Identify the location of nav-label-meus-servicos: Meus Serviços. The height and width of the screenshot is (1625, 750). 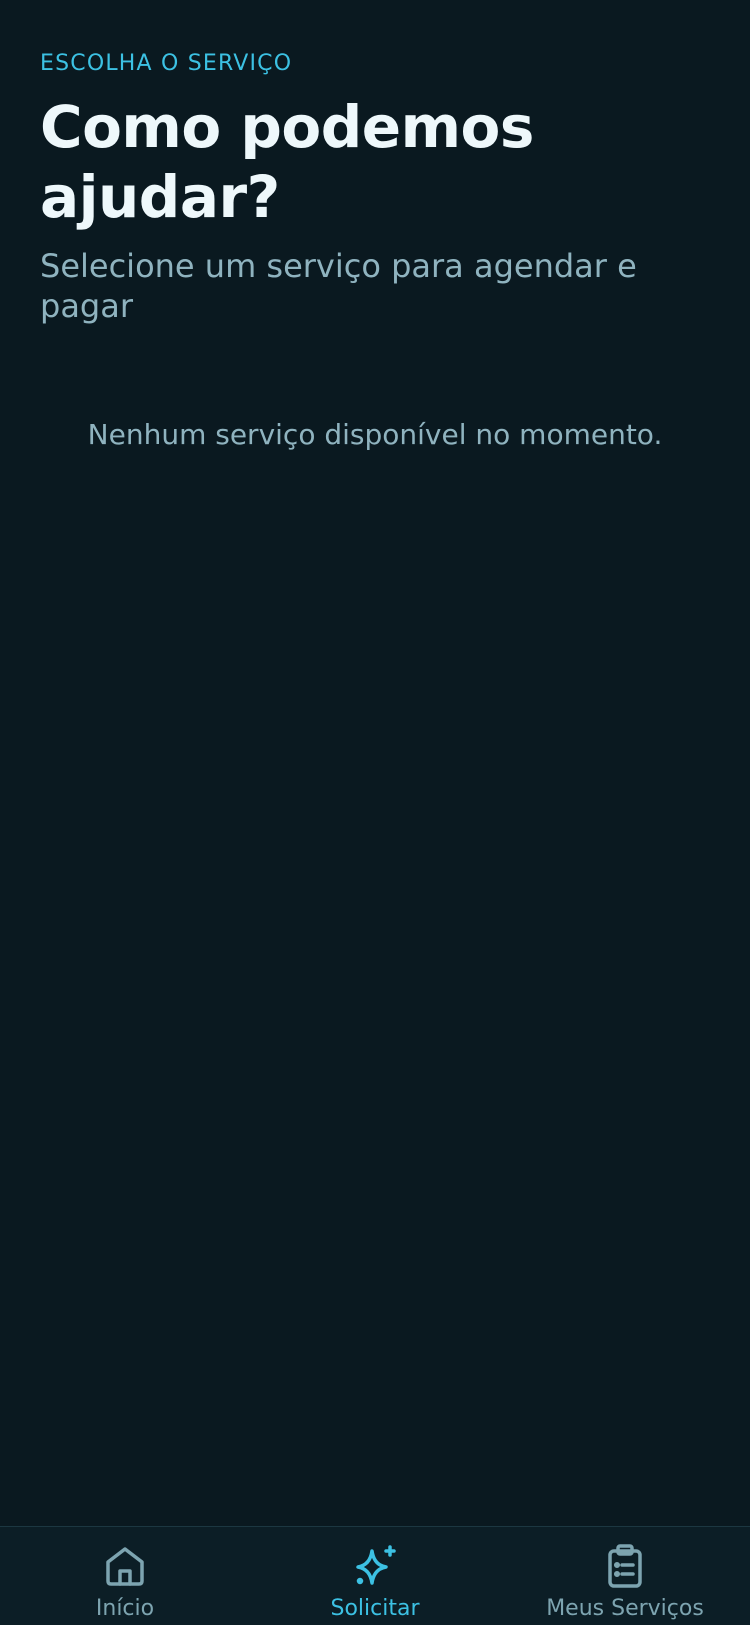
(625, 1608).